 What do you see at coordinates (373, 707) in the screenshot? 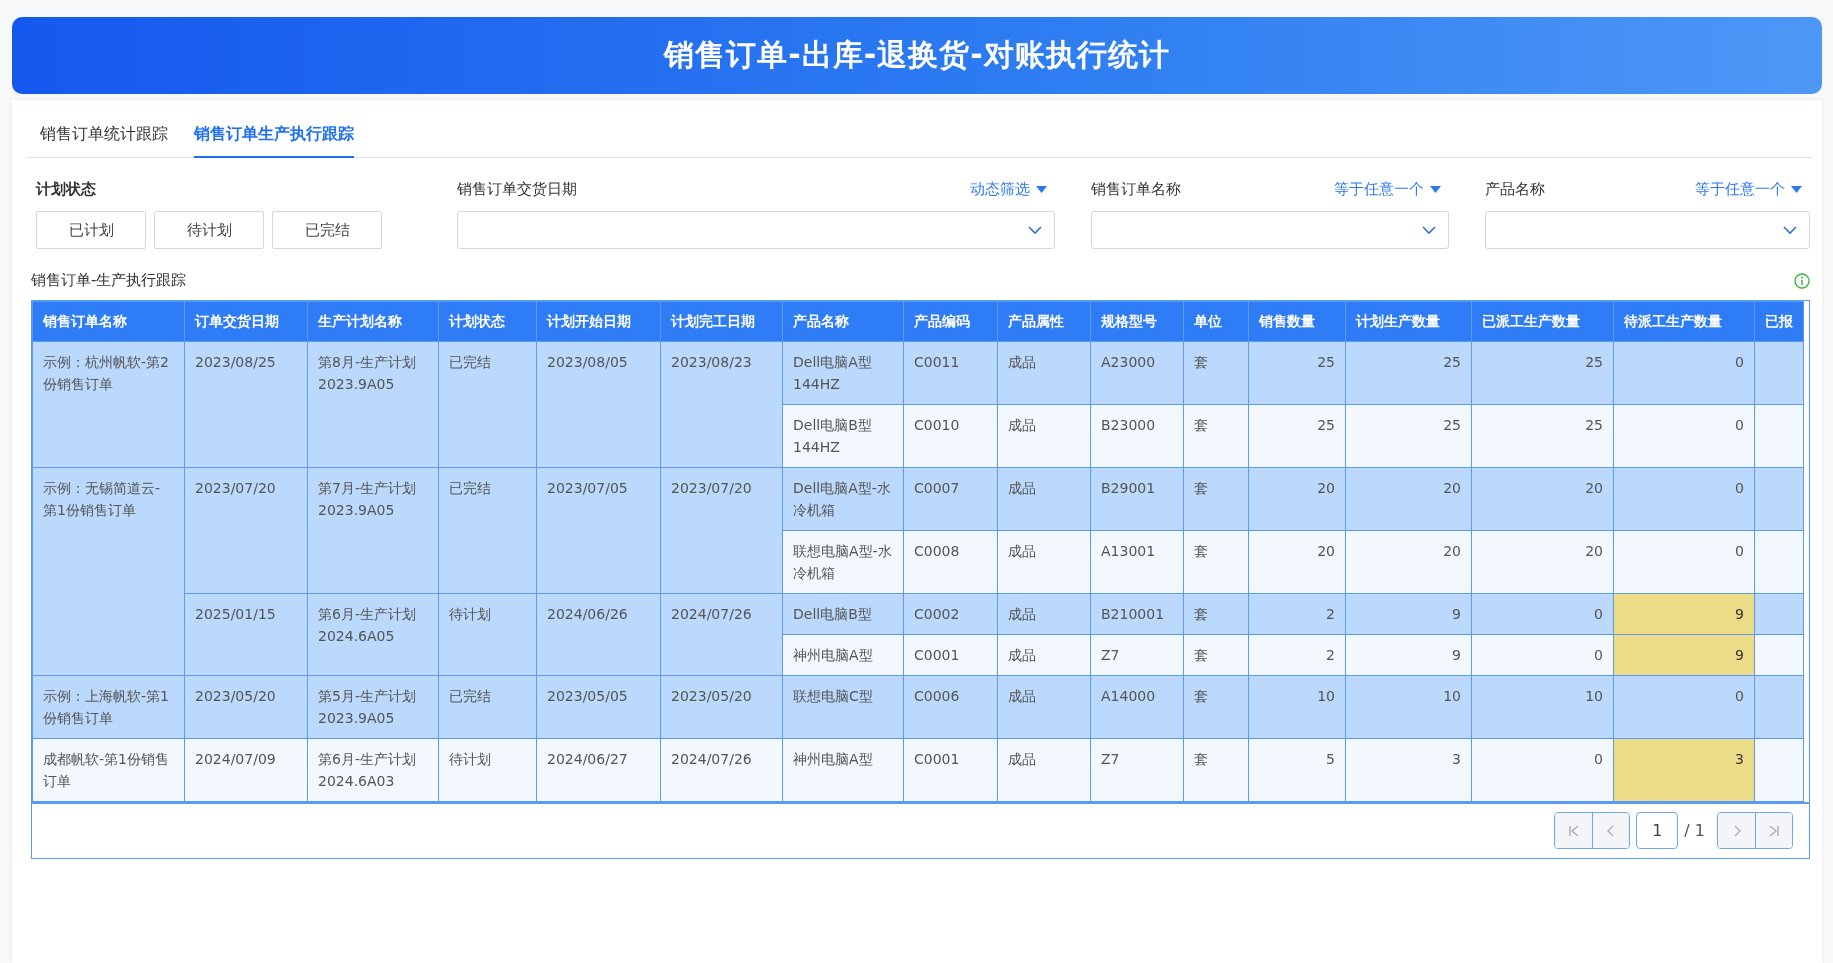
I see `table-cell: 第5月-生产计划2023.9A05` at bounding box center [373, 707].